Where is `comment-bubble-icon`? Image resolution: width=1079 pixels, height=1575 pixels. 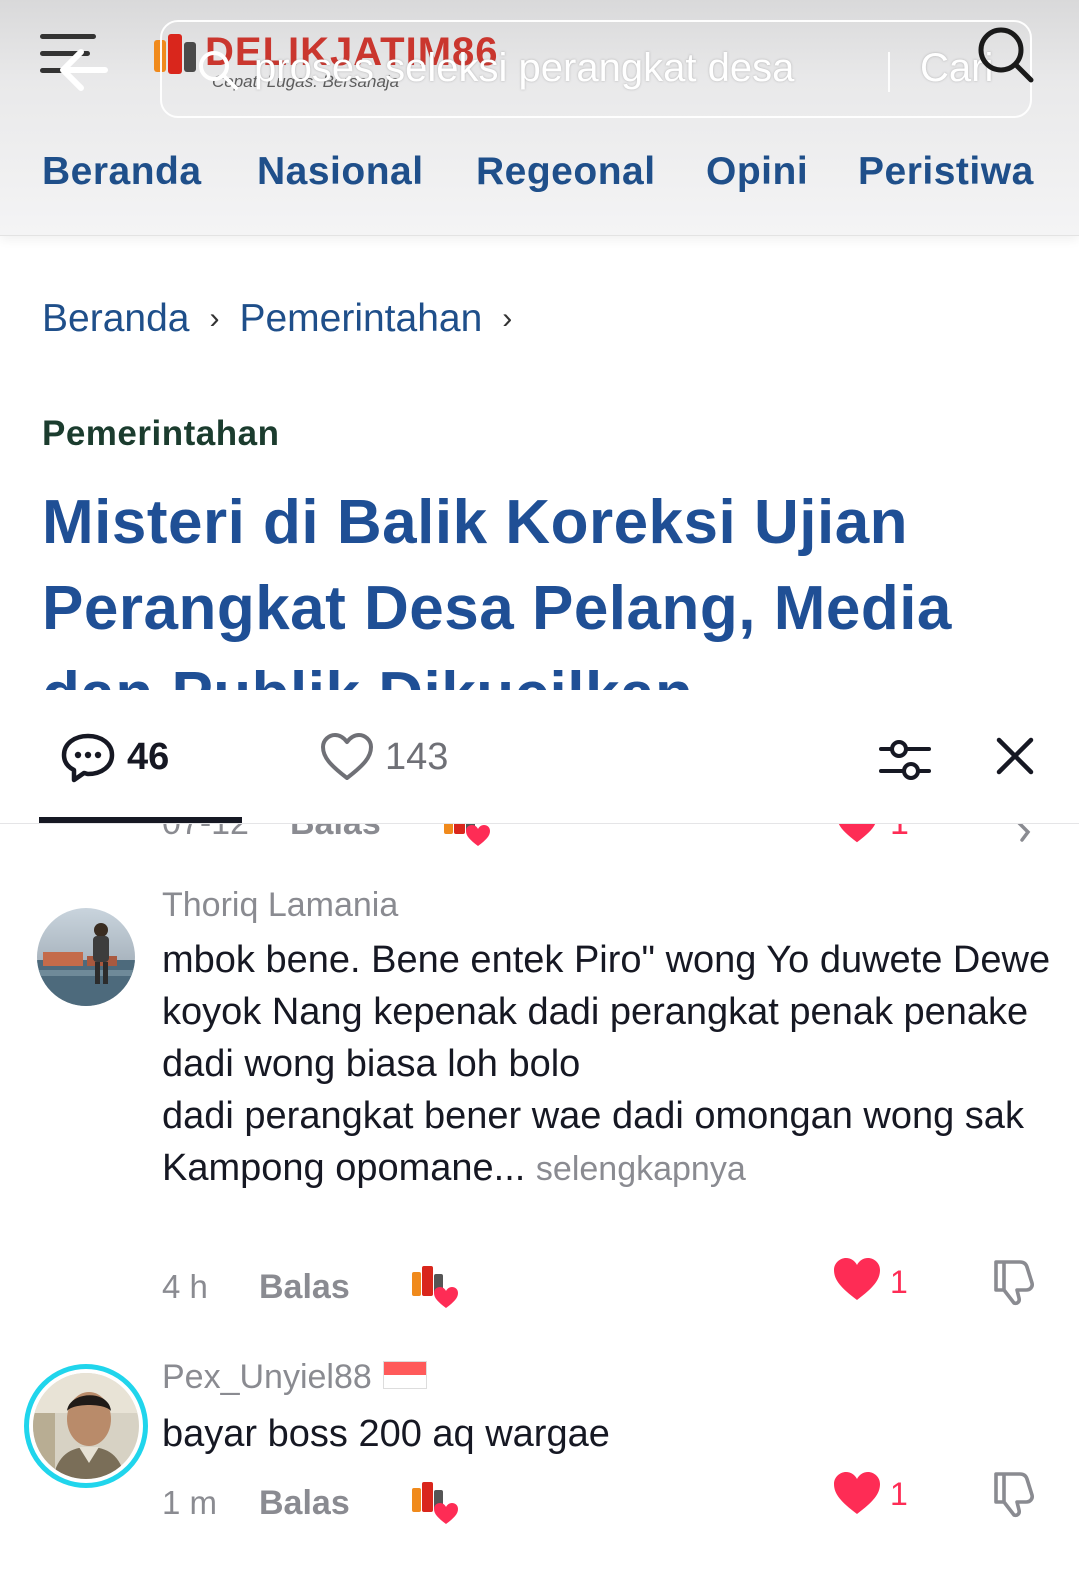
comment-bubble-icon is located at coordinates (88, 758).